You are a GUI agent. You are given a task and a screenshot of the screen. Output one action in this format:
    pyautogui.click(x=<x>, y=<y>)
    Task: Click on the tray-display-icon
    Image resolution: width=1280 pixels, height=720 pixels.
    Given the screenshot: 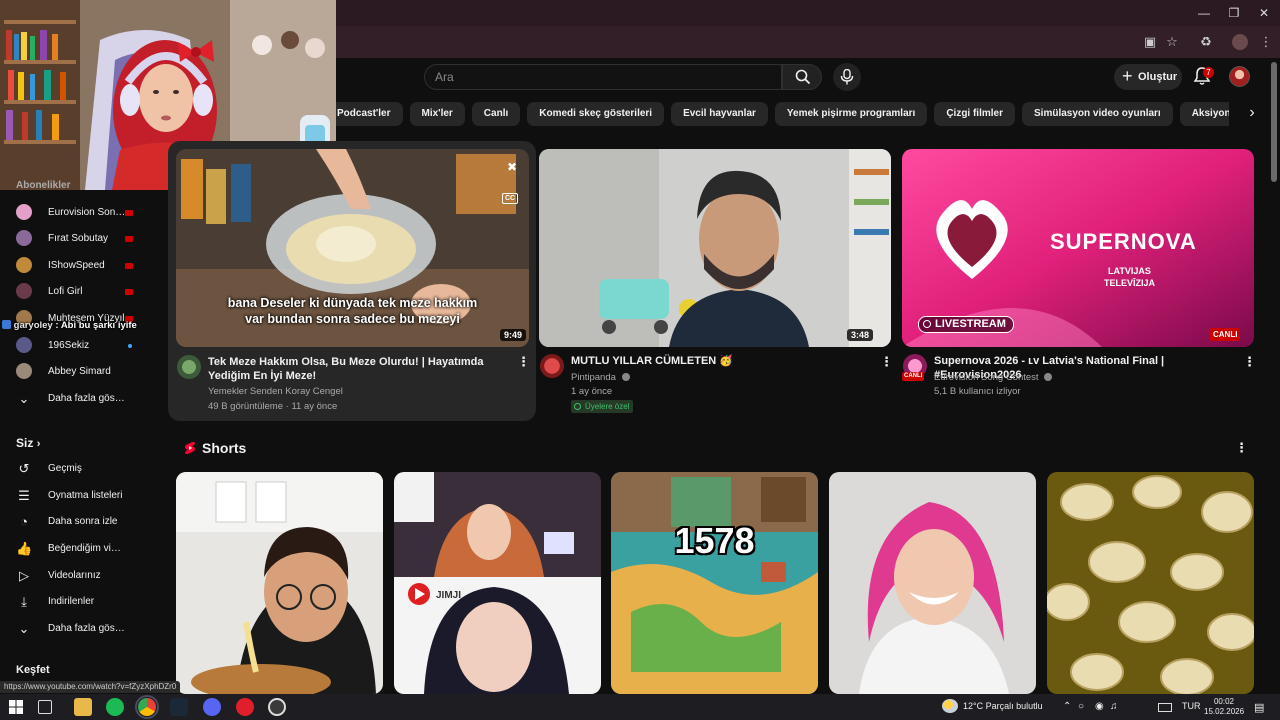 What is the action you would take?
    pyautogui.click(x=1165, y=707)
    